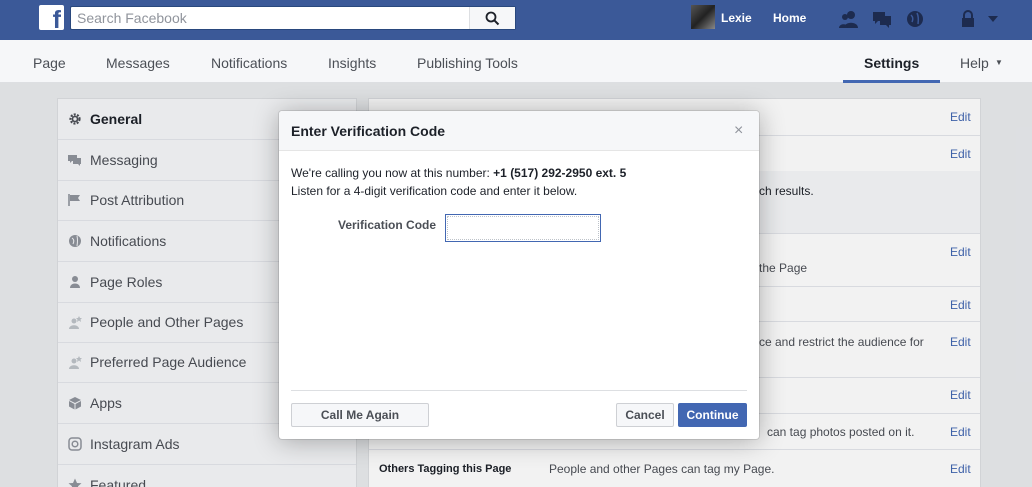 The image size is (1032, 487). I want to click on avatar, so click(703, 17).